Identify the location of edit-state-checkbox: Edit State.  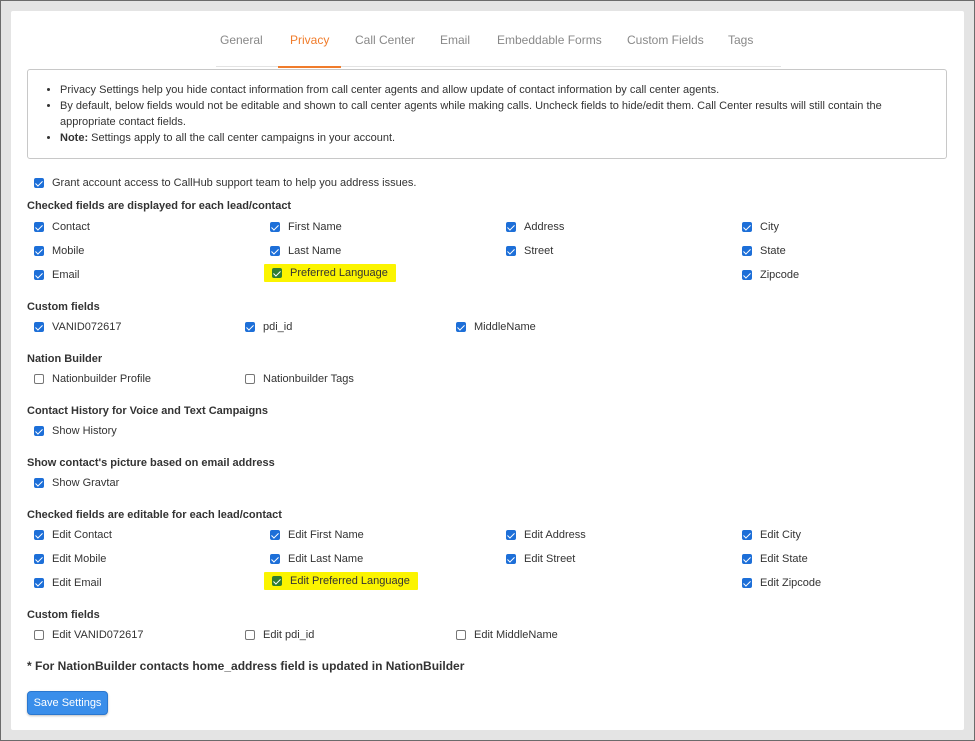
(775, 559).